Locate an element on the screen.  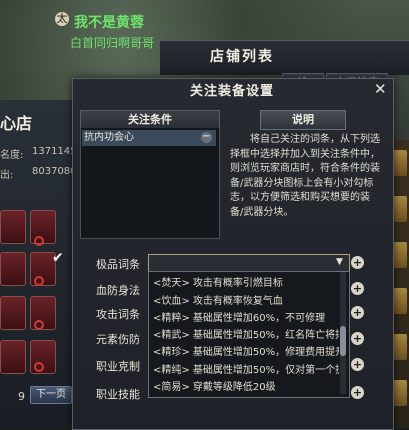
shop-label-fame: 名度: is located at coordinates (12, 155).